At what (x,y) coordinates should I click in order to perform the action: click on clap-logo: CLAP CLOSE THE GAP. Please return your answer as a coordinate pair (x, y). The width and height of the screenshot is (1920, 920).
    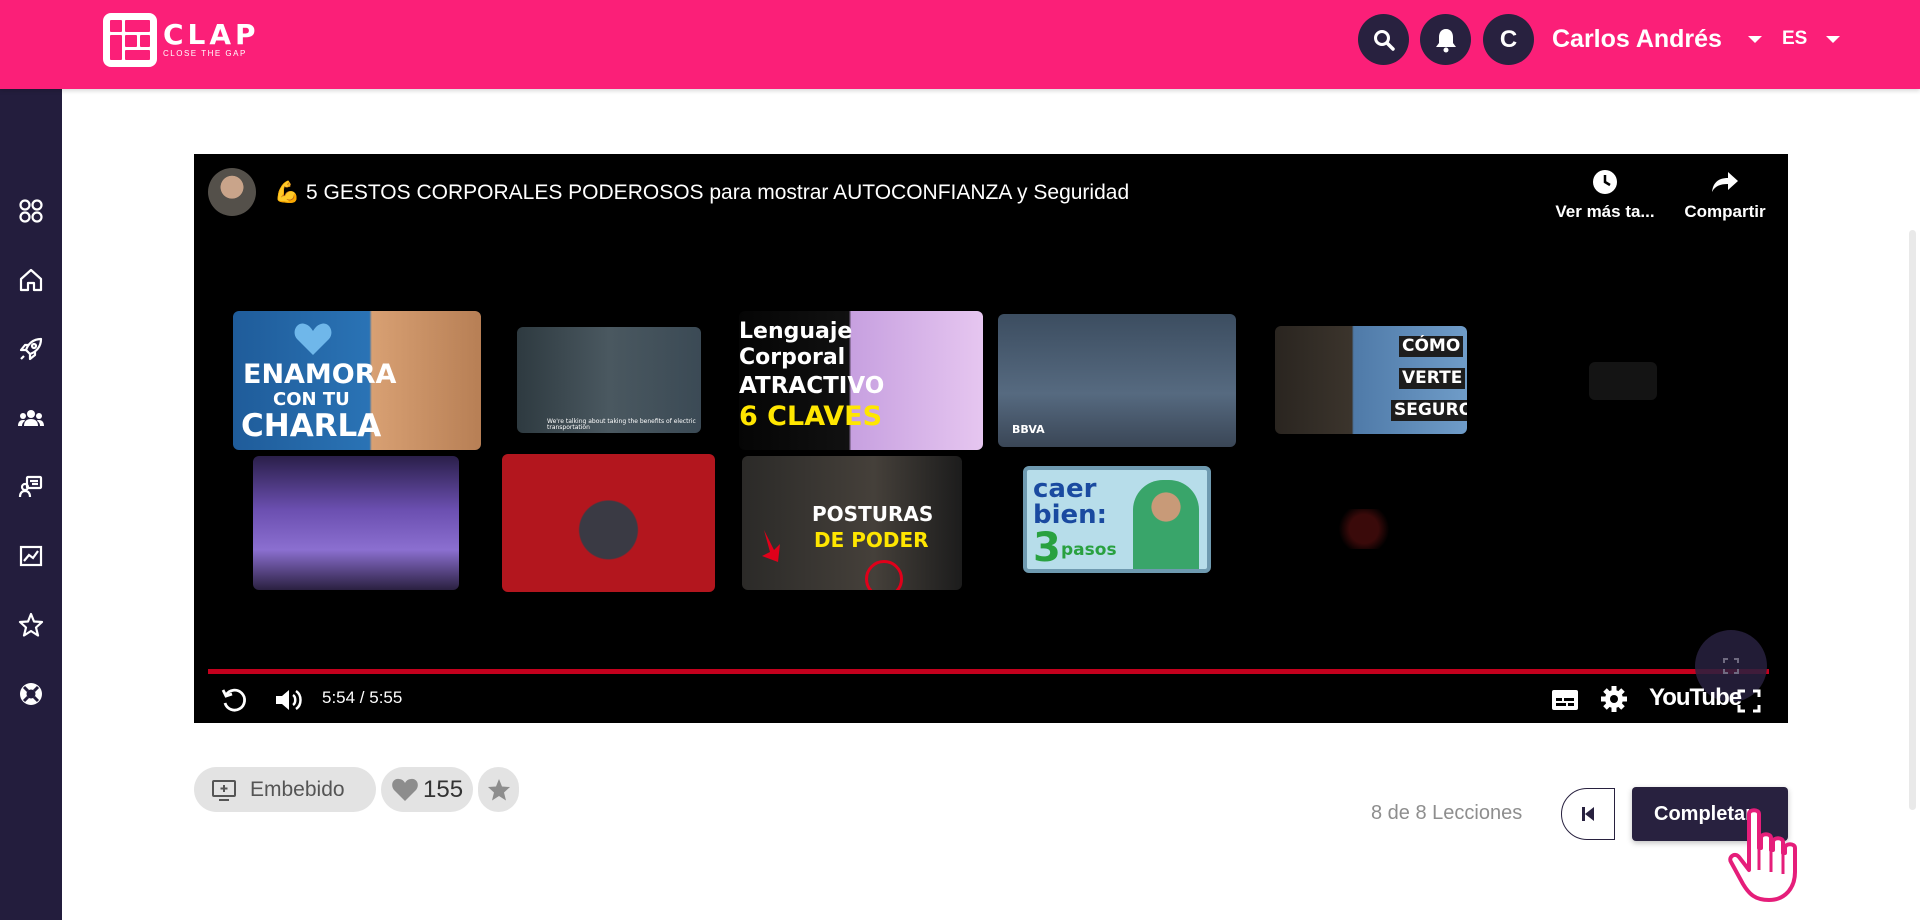
    Looking at the image, I should click on (181, 40).